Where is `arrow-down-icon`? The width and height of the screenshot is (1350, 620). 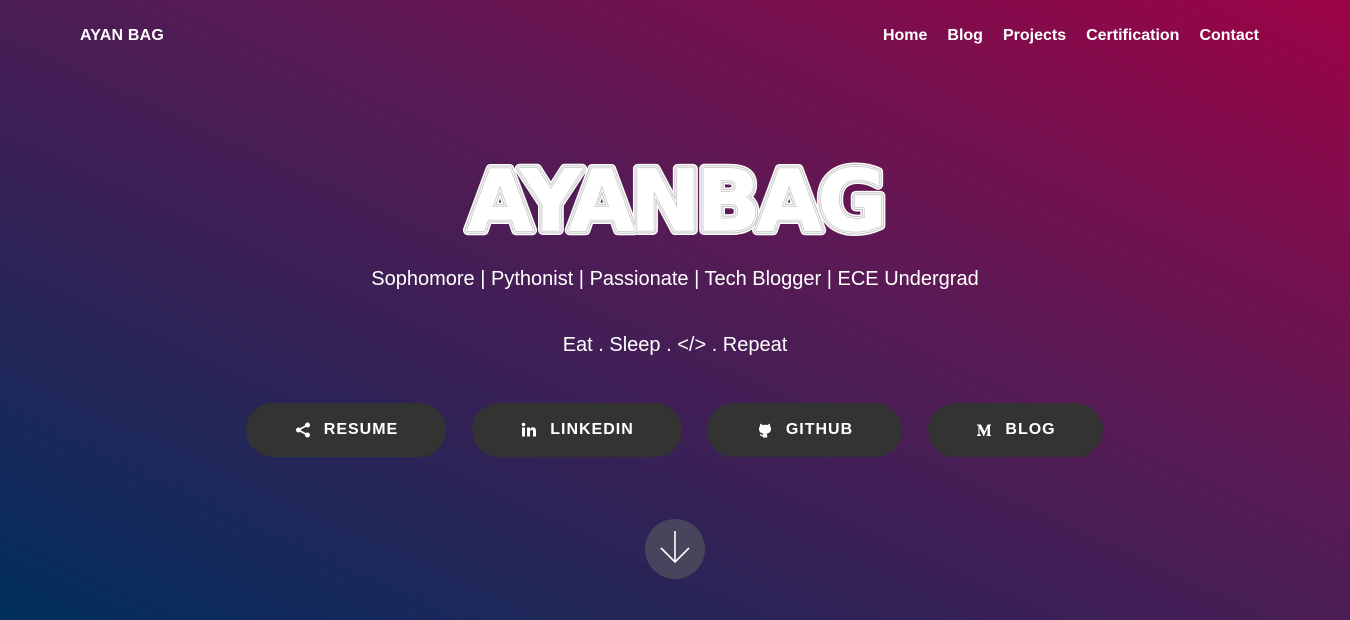 arrow-down-icon is located at coordinates (675, 549).